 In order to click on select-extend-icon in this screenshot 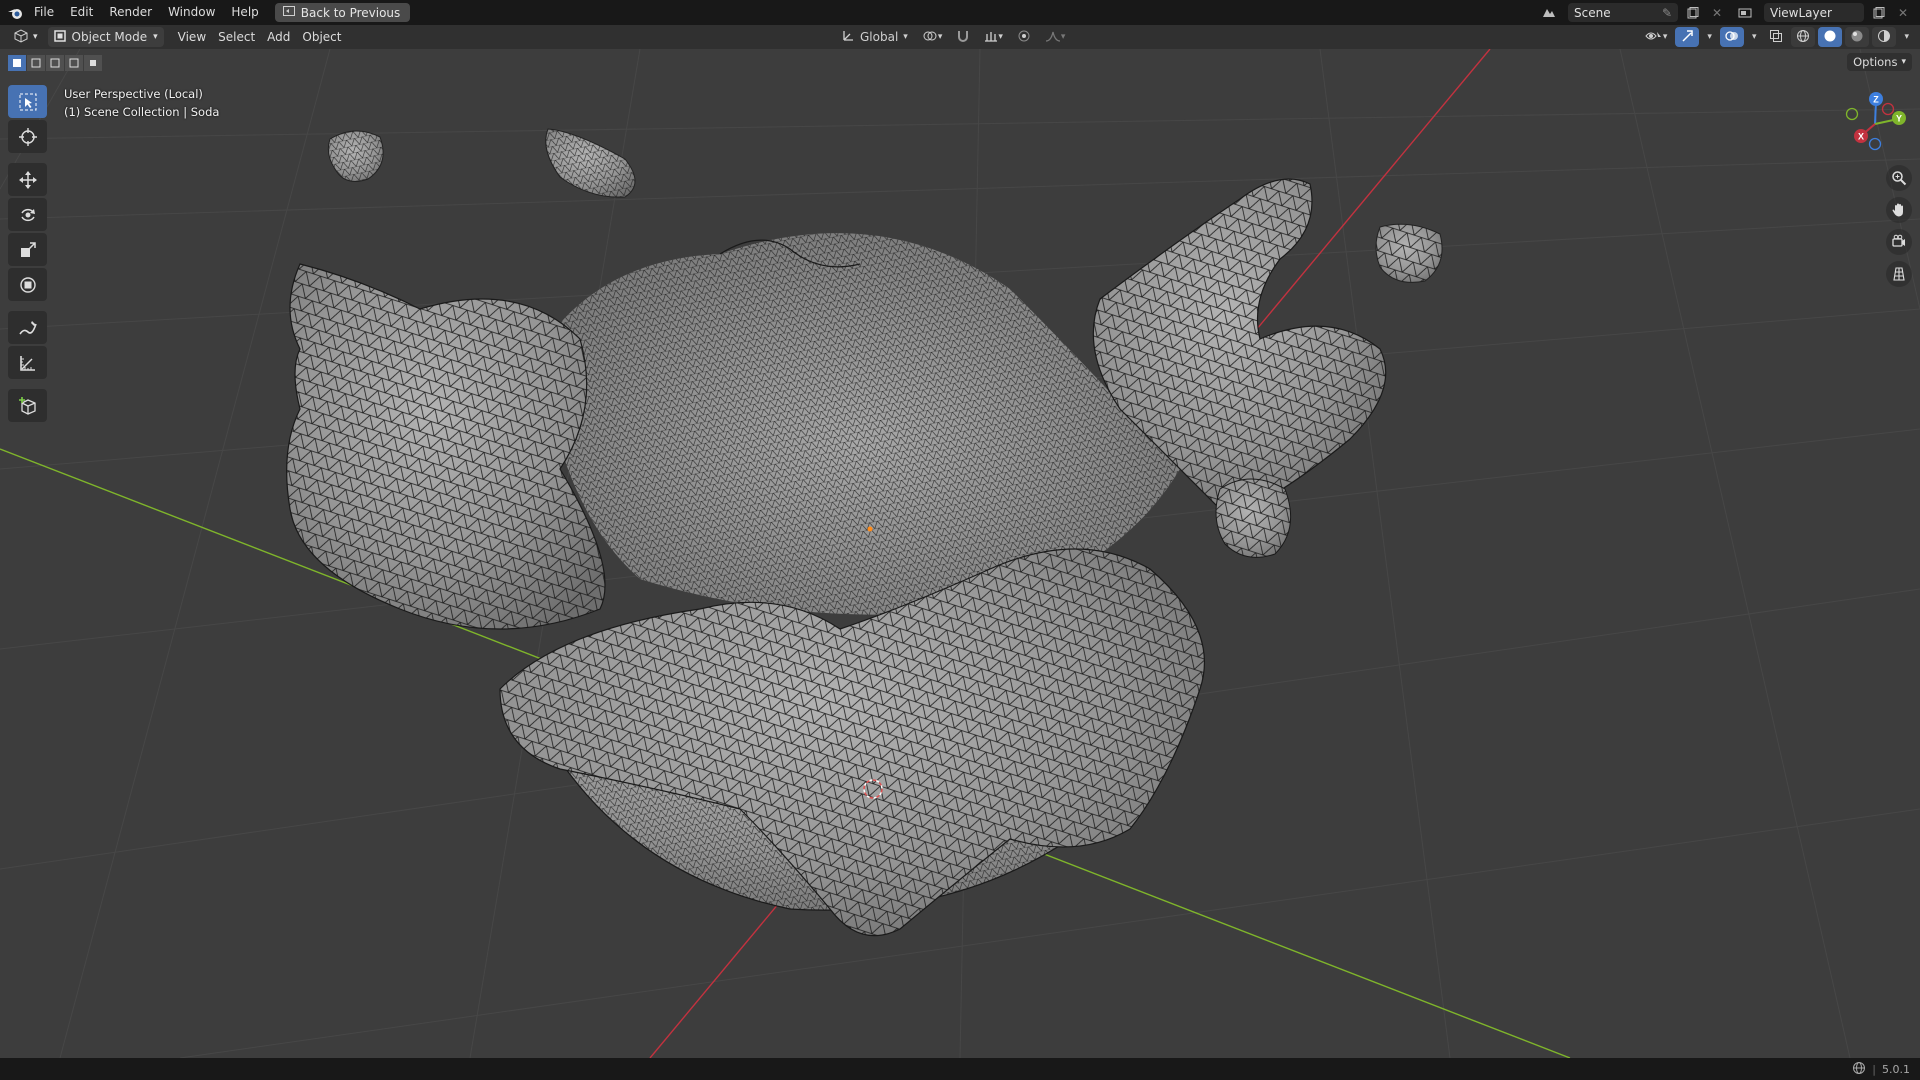, I will do `click(36, 63)`.